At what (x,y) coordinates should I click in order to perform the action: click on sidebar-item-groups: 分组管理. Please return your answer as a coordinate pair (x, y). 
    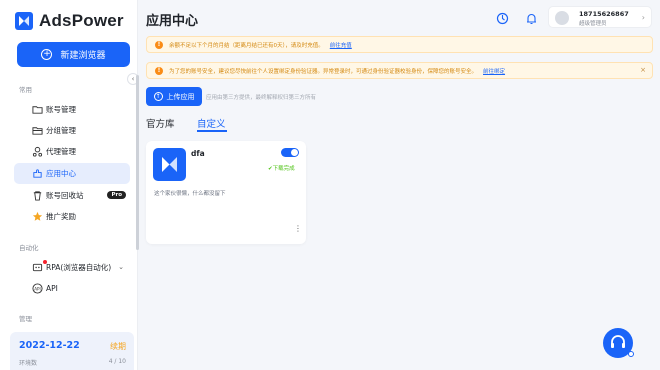
    Looking at the image, I should click on (72, 130).